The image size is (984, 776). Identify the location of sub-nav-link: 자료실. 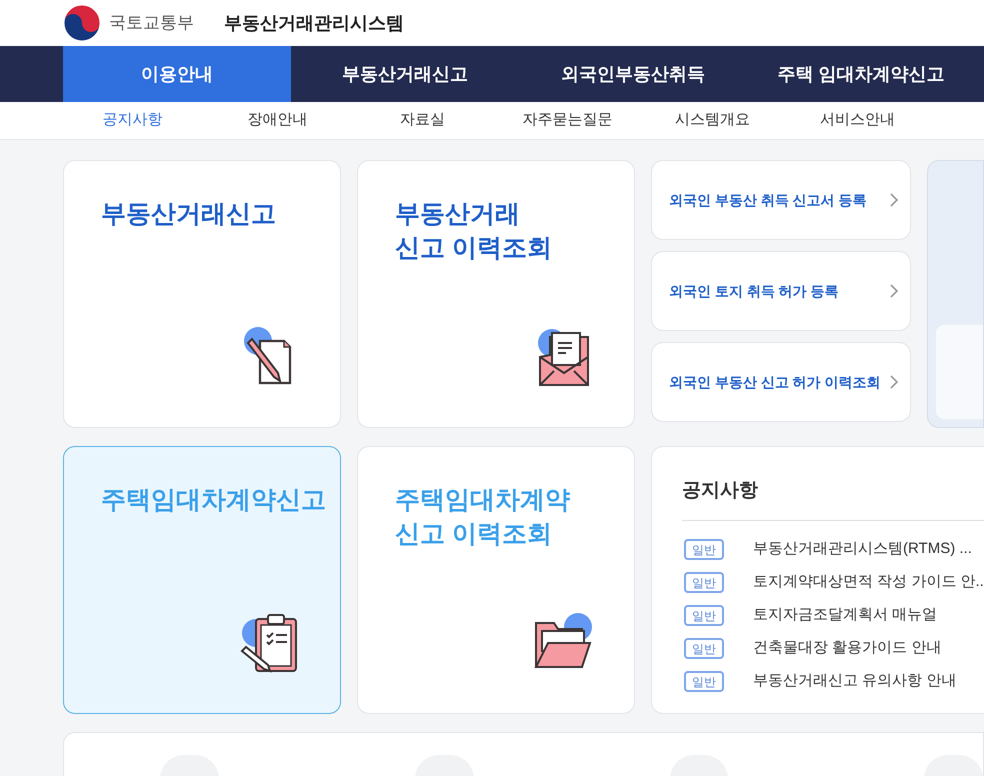
(422, 120).